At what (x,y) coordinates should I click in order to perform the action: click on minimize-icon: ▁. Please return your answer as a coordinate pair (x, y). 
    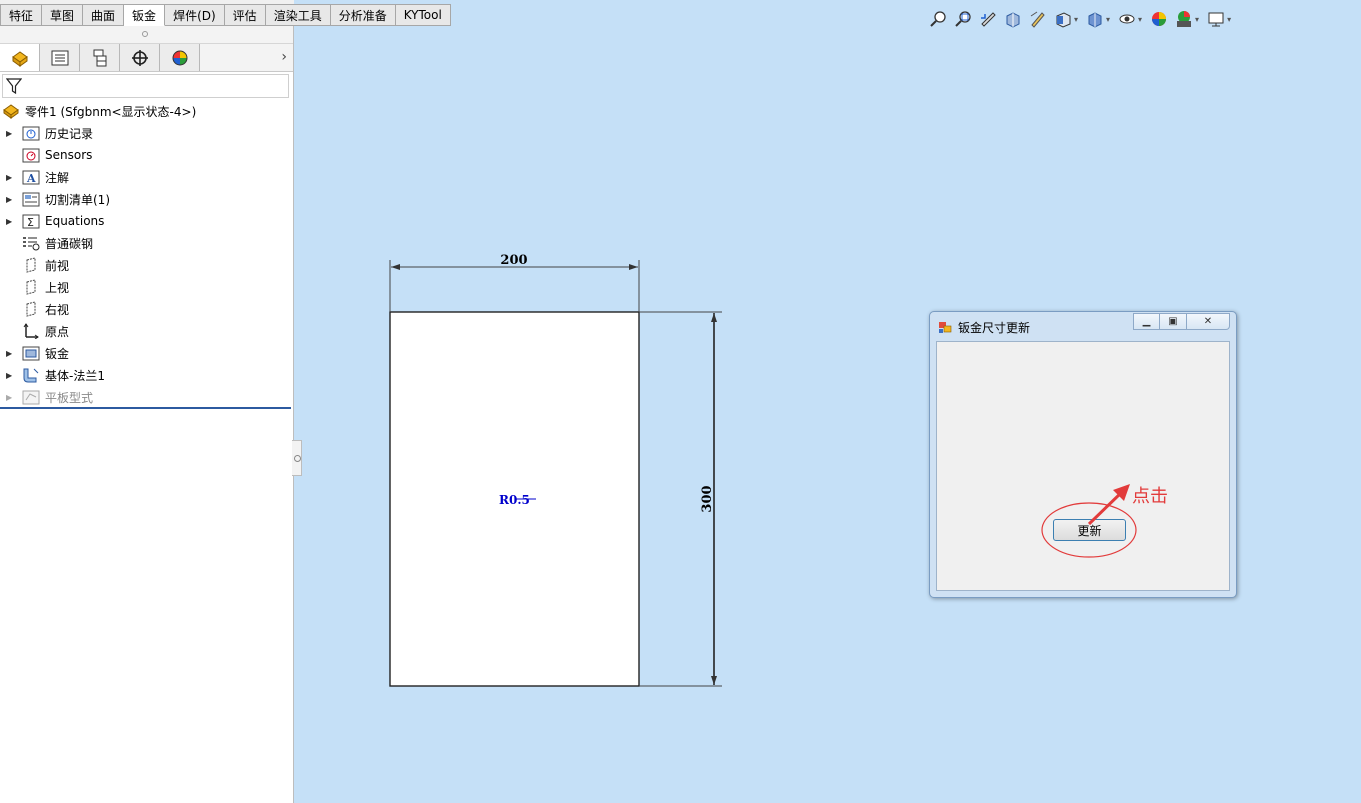
    Looking at the image, I should click on (1146, 321).